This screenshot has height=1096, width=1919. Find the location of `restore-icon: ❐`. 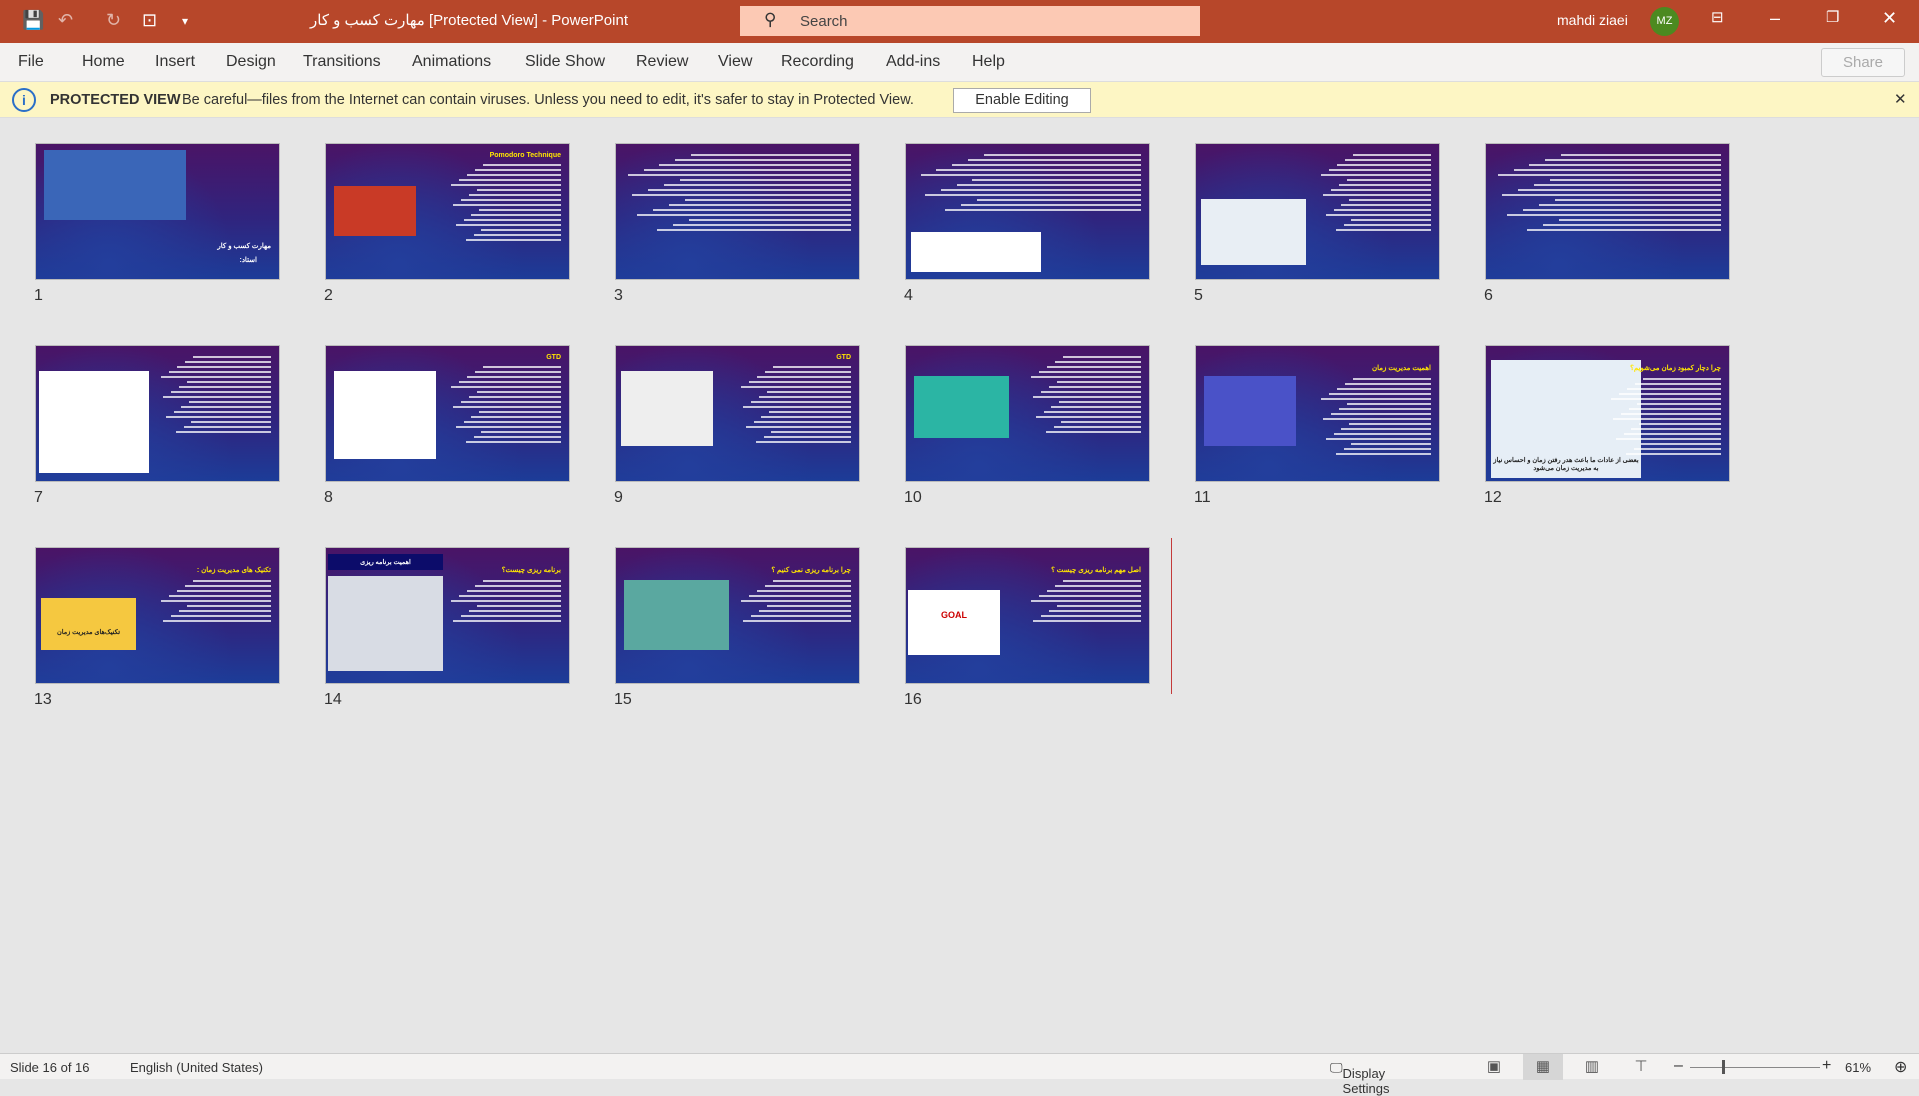

restore-icon: ❐ is located at coordinates (1832, 17).